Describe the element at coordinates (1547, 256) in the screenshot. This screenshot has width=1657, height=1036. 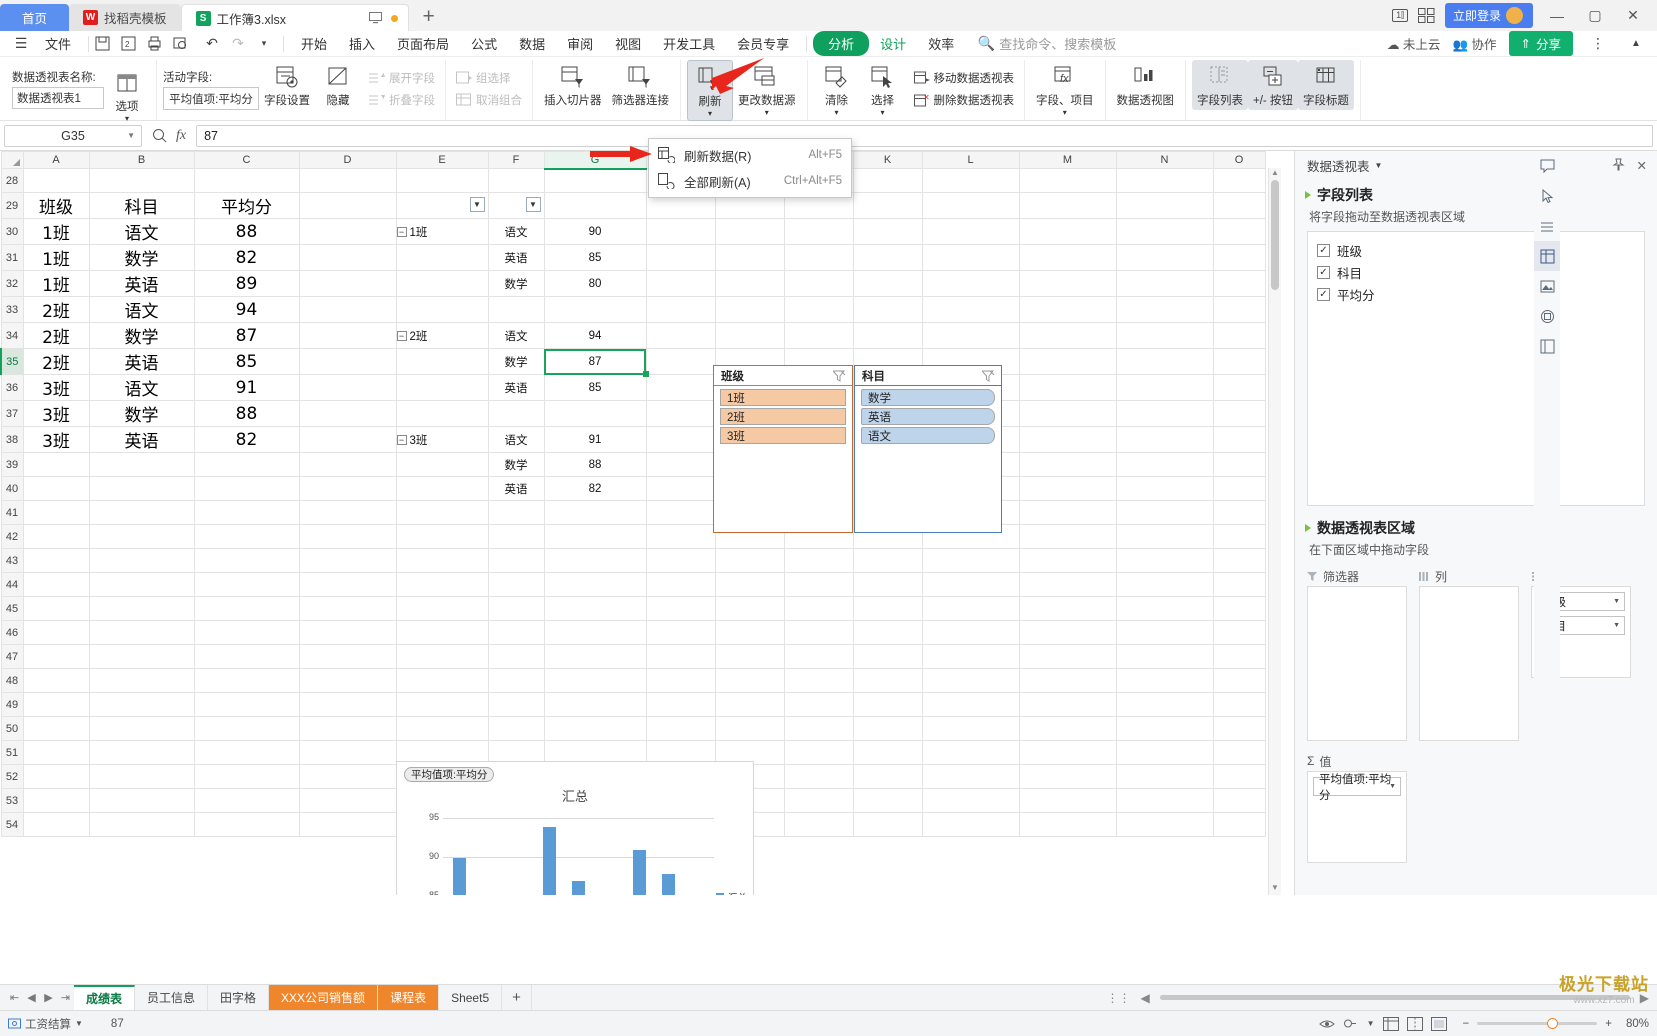
I see `rail-pivot-icon` at that location.